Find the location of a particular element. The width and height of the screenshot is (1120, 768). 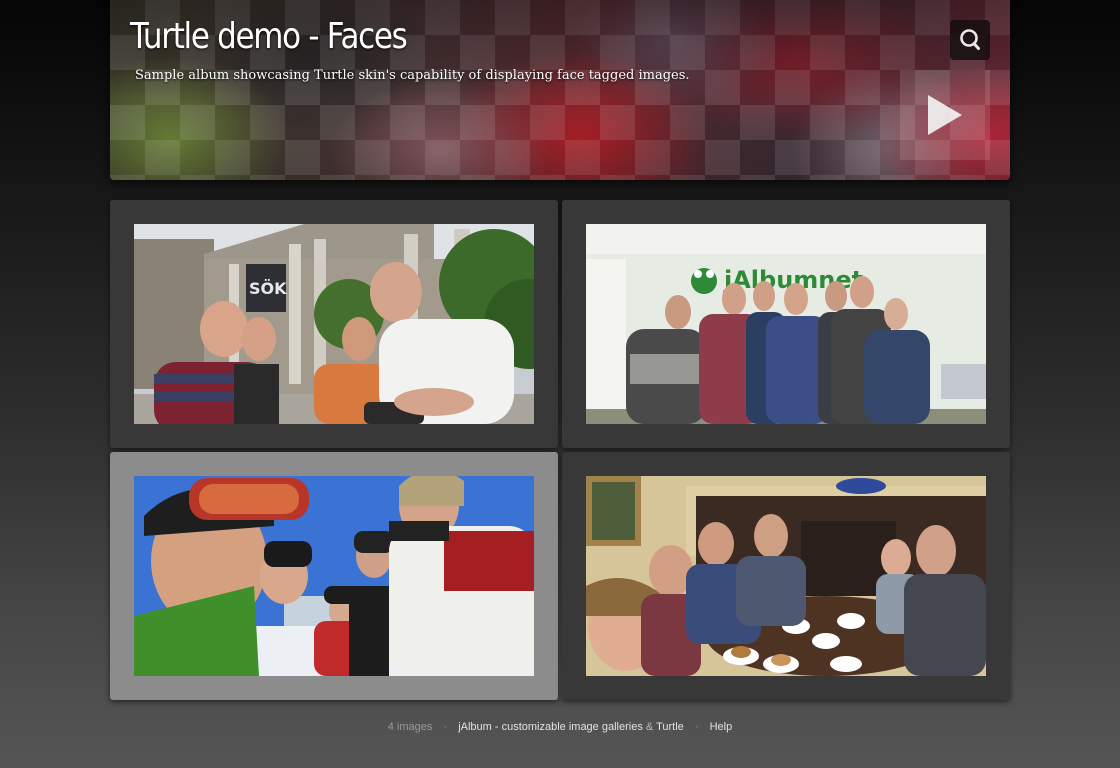

album-title: Turtle demo - Faces is located at coordinates (269, 36).